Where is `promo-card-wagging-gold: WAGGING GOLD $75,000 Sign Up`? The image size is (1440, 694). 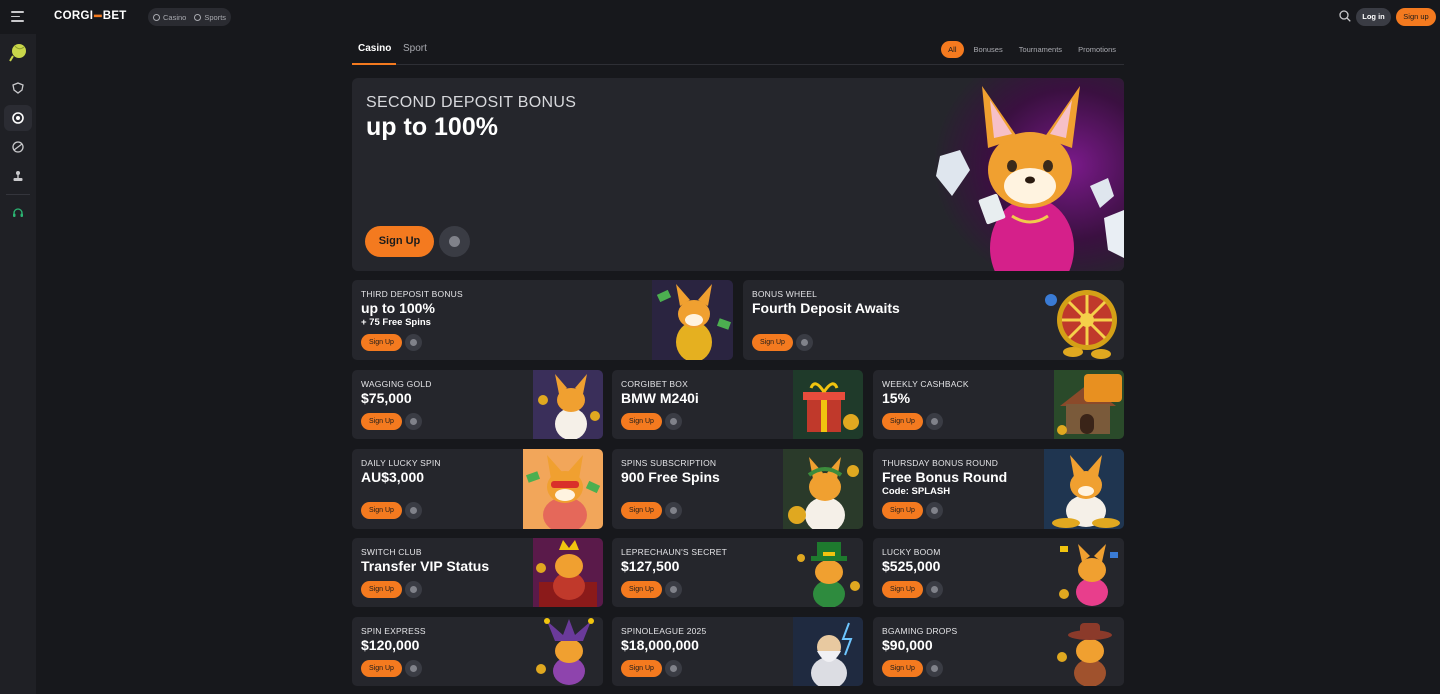
promo-card-wagging-gold: WAGGING GOLD $75,000 Sign Up is located at coordinates (477, 404).